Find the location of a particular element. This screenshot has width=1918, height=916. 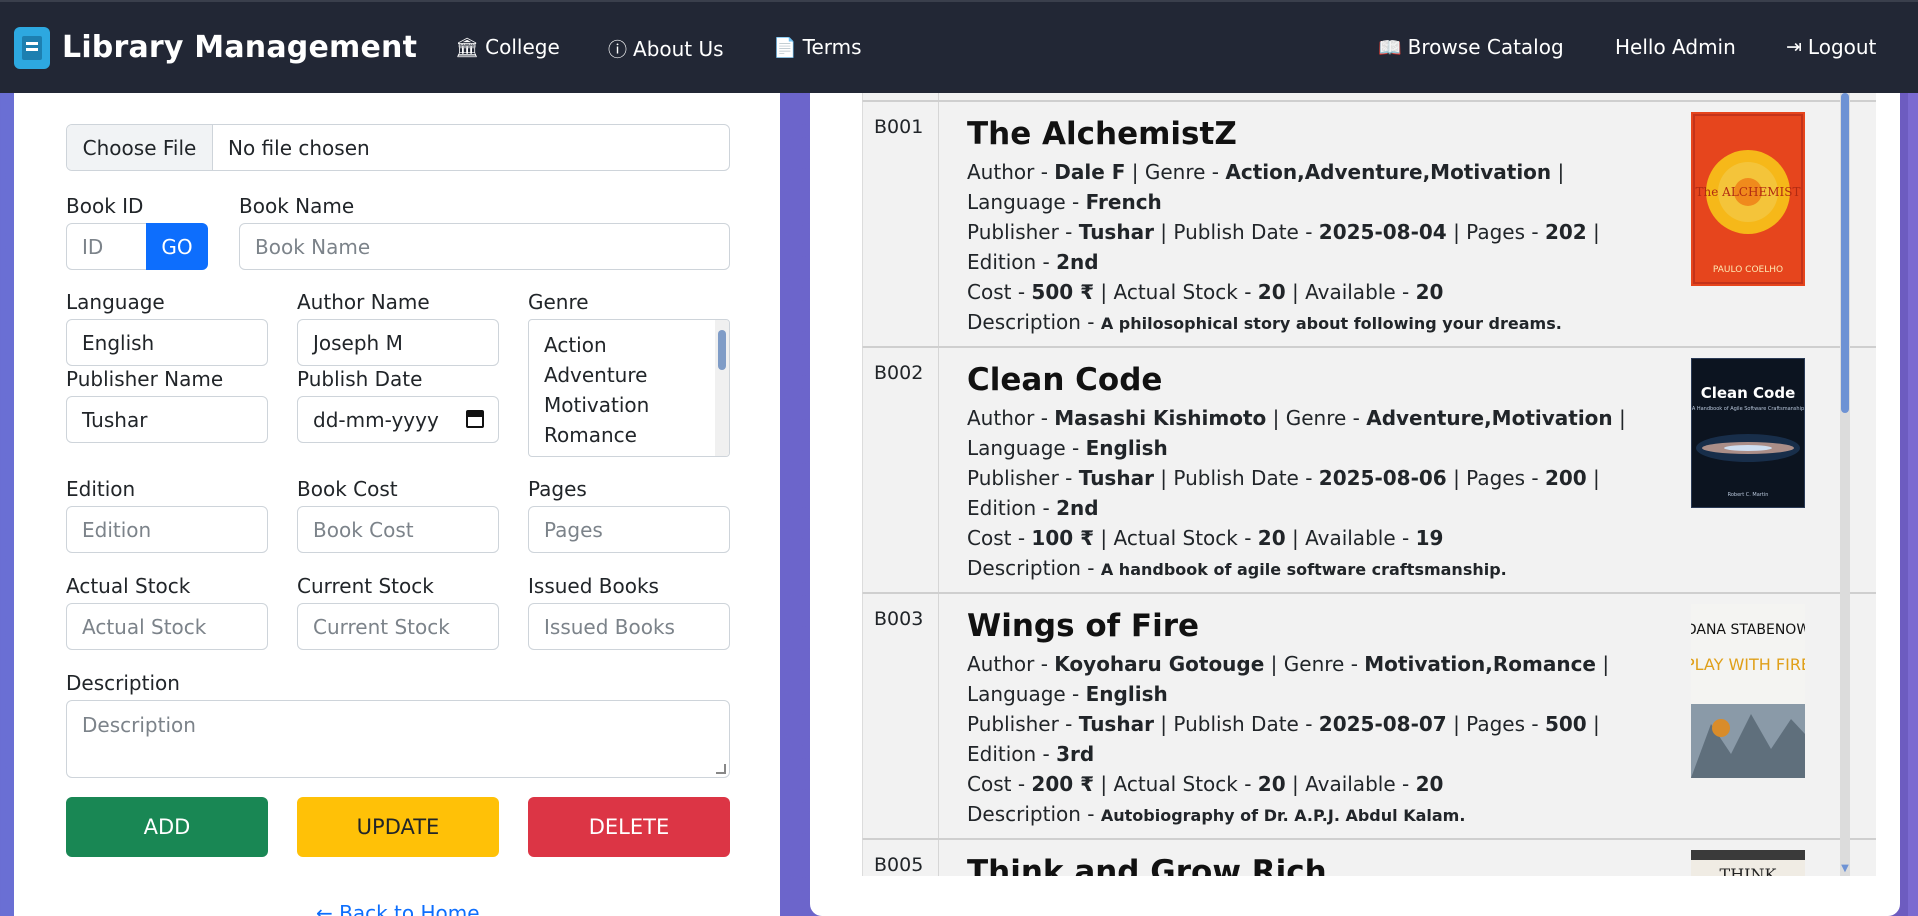

genre-select: Action Adventure Motivation Romance is located at coordinates (629, 388).